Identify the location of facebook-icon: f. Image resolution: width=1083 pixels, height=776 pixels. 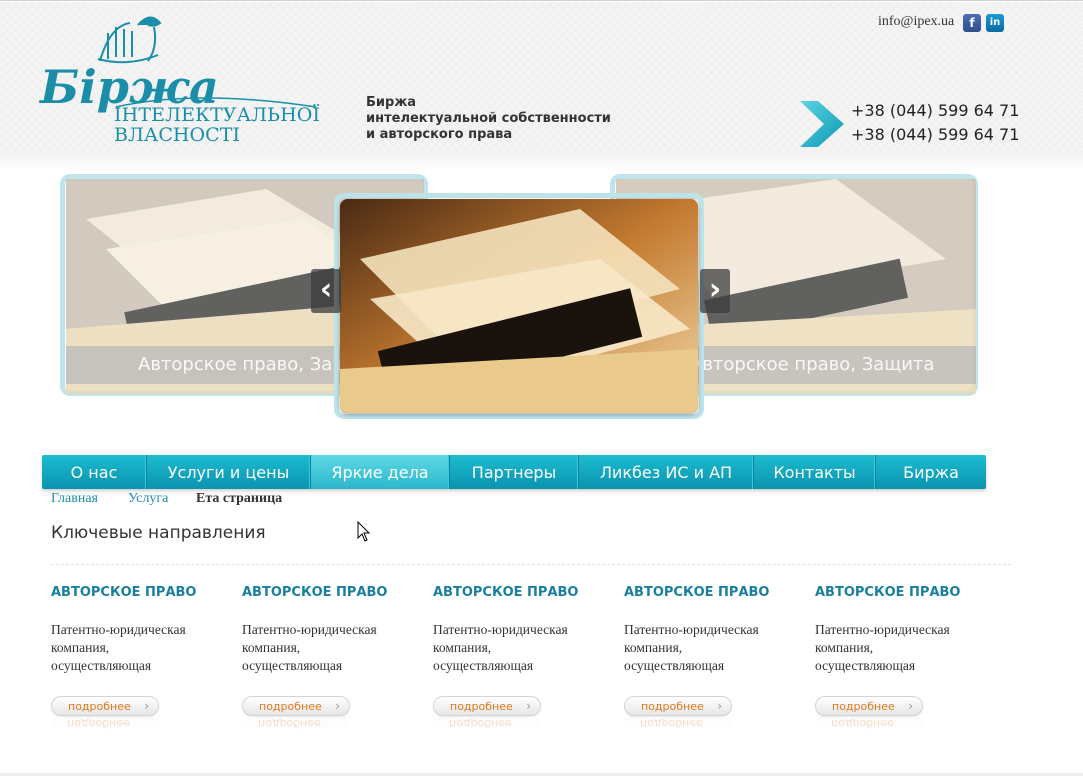
(972, 23).